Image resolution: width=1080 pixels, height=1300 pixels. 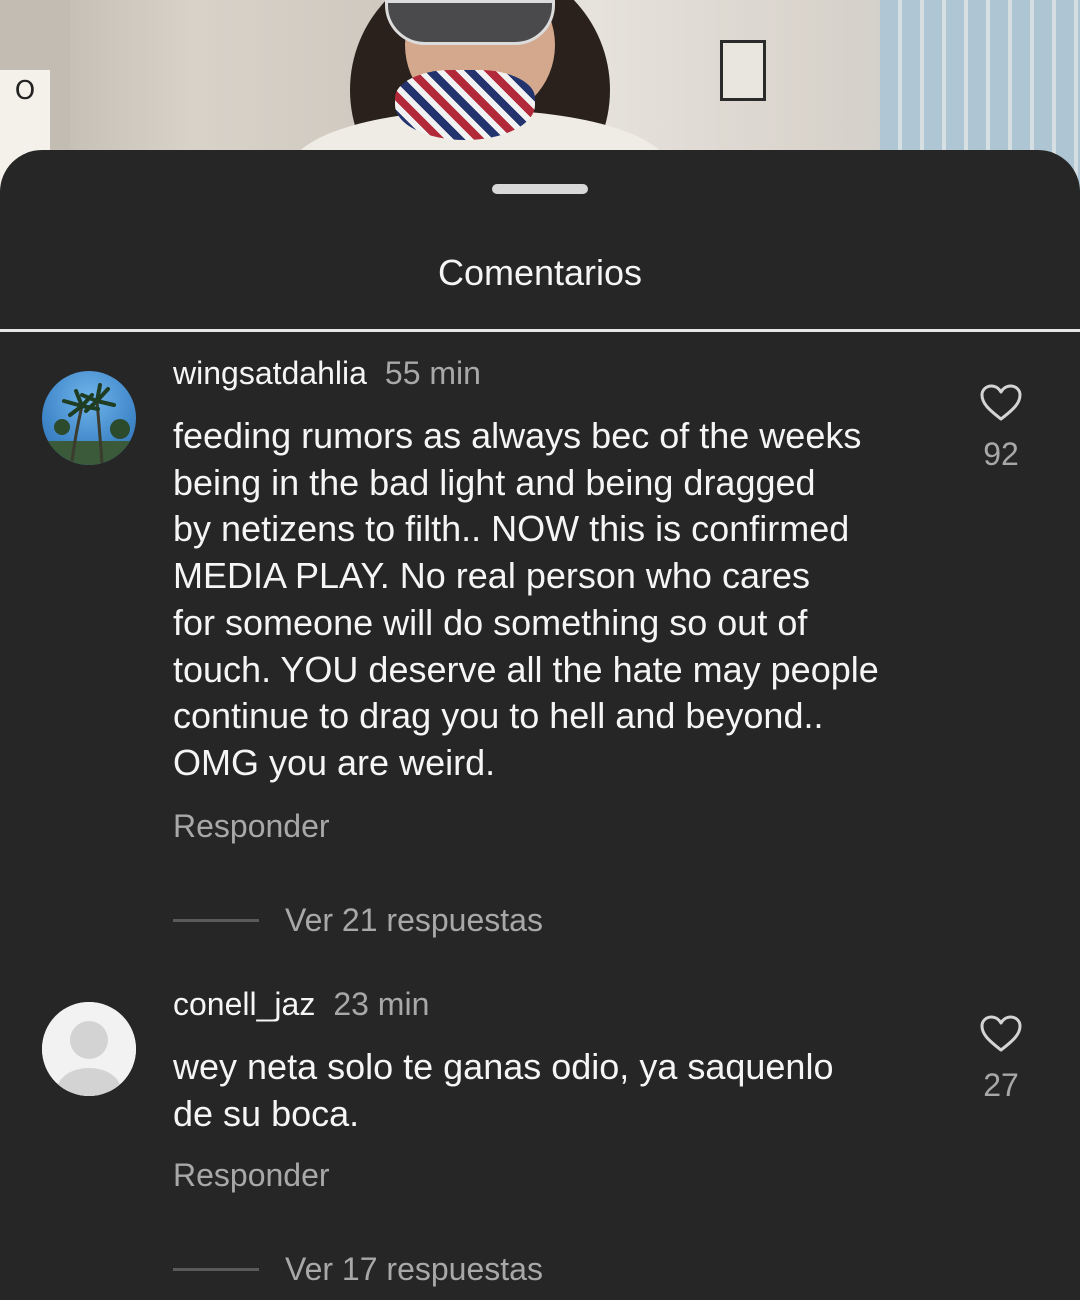 What do you see at coordinates (540, 189) in the screenshot?
I see `sheet-drag-handle` at bounding box center [540, 189].